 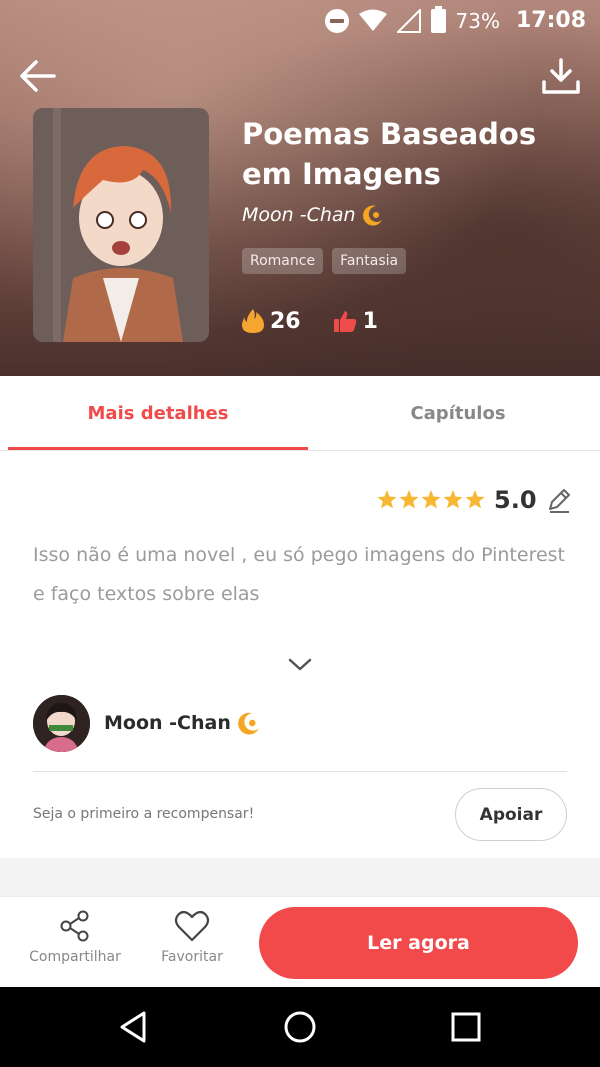 I want to click on author-row: Moon -Chan, so click(x=300, y=723).